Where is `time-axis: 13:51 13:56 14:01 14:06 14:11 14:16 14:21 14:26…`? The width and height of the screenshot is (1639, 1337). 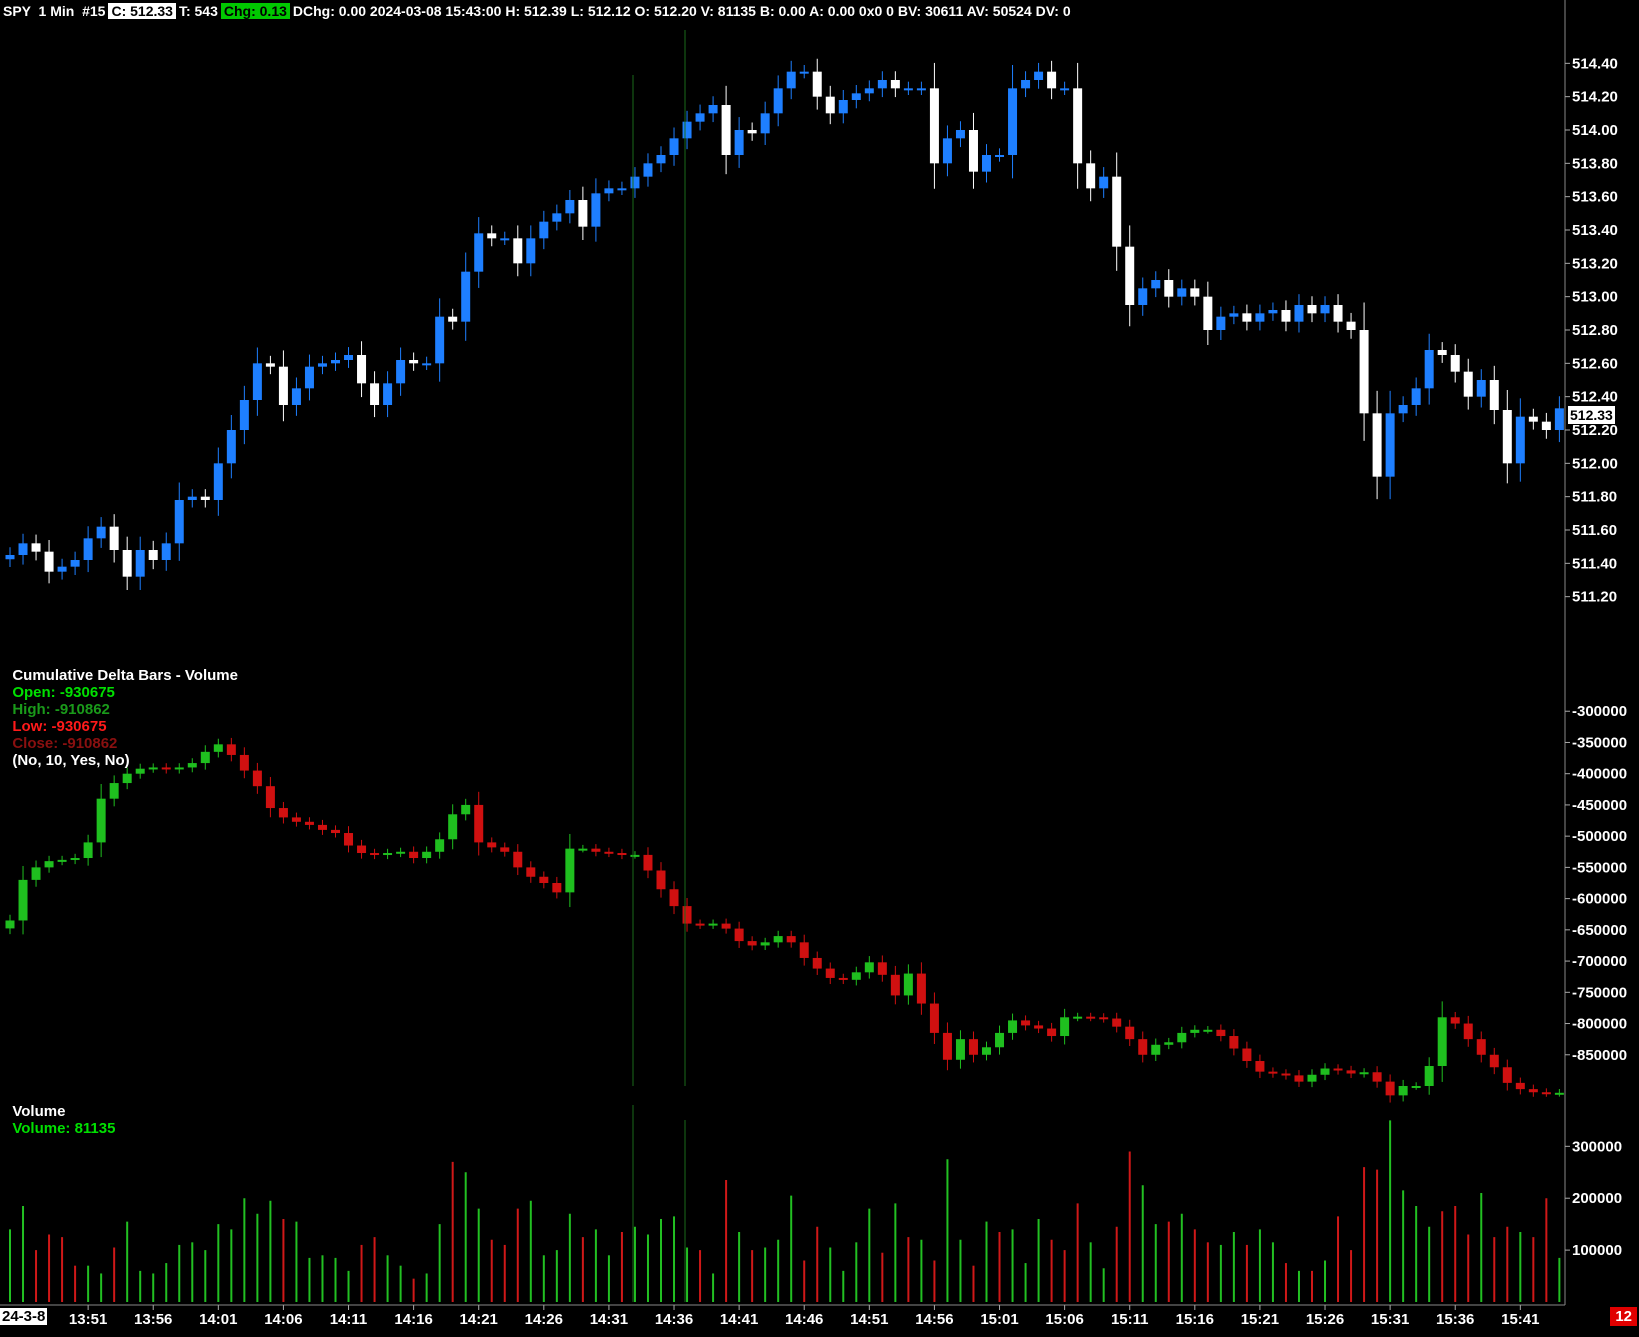 time-axis: 13:51 13:56 14:01 14:06 14:11 14:16 14:21 14:26… is located at coordinates (804, 1316).